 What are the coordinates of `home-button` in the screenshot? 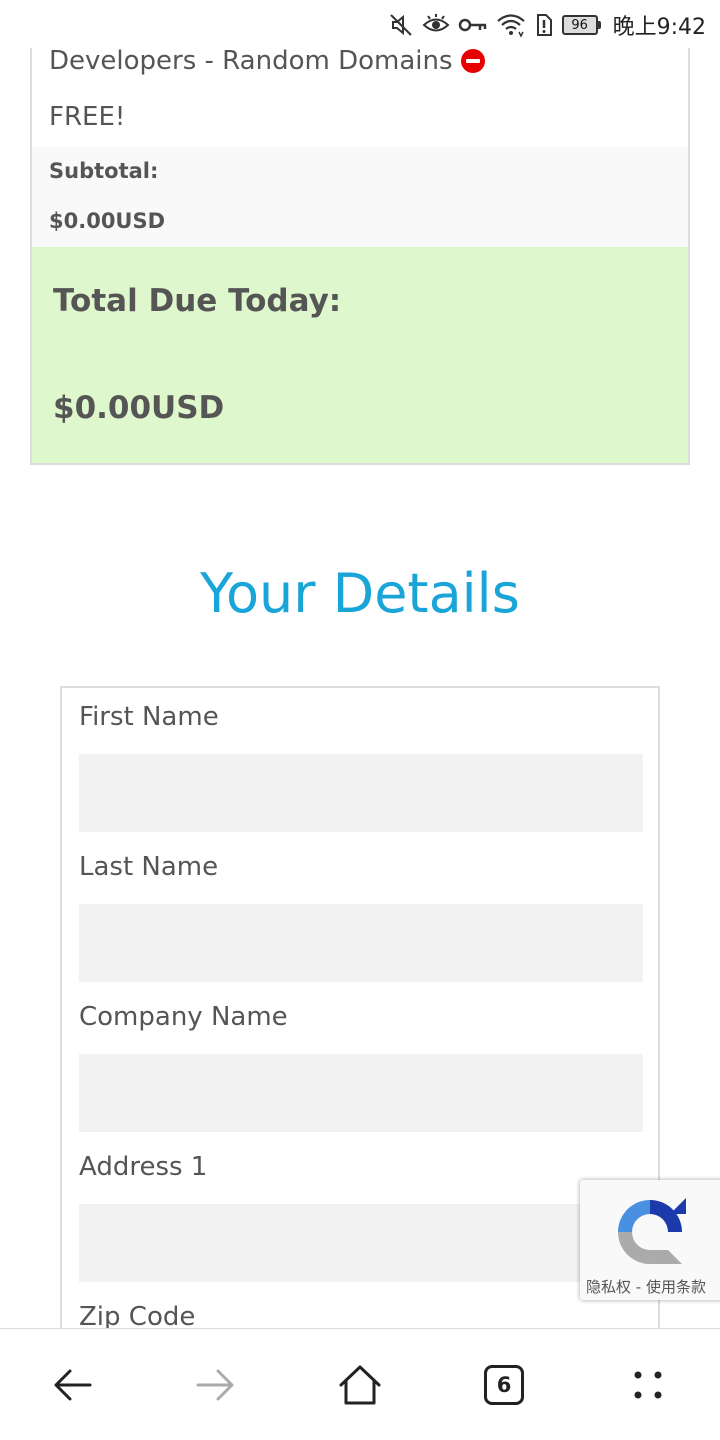 It's located at (360, 1385).